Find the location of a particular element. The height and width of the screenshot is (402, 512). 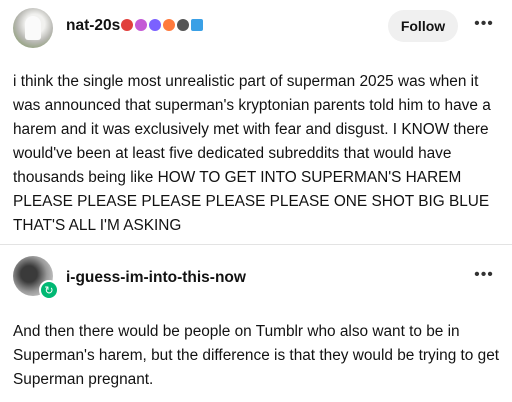

reblog-icon: ↻ is located at coordinates (49, 290).